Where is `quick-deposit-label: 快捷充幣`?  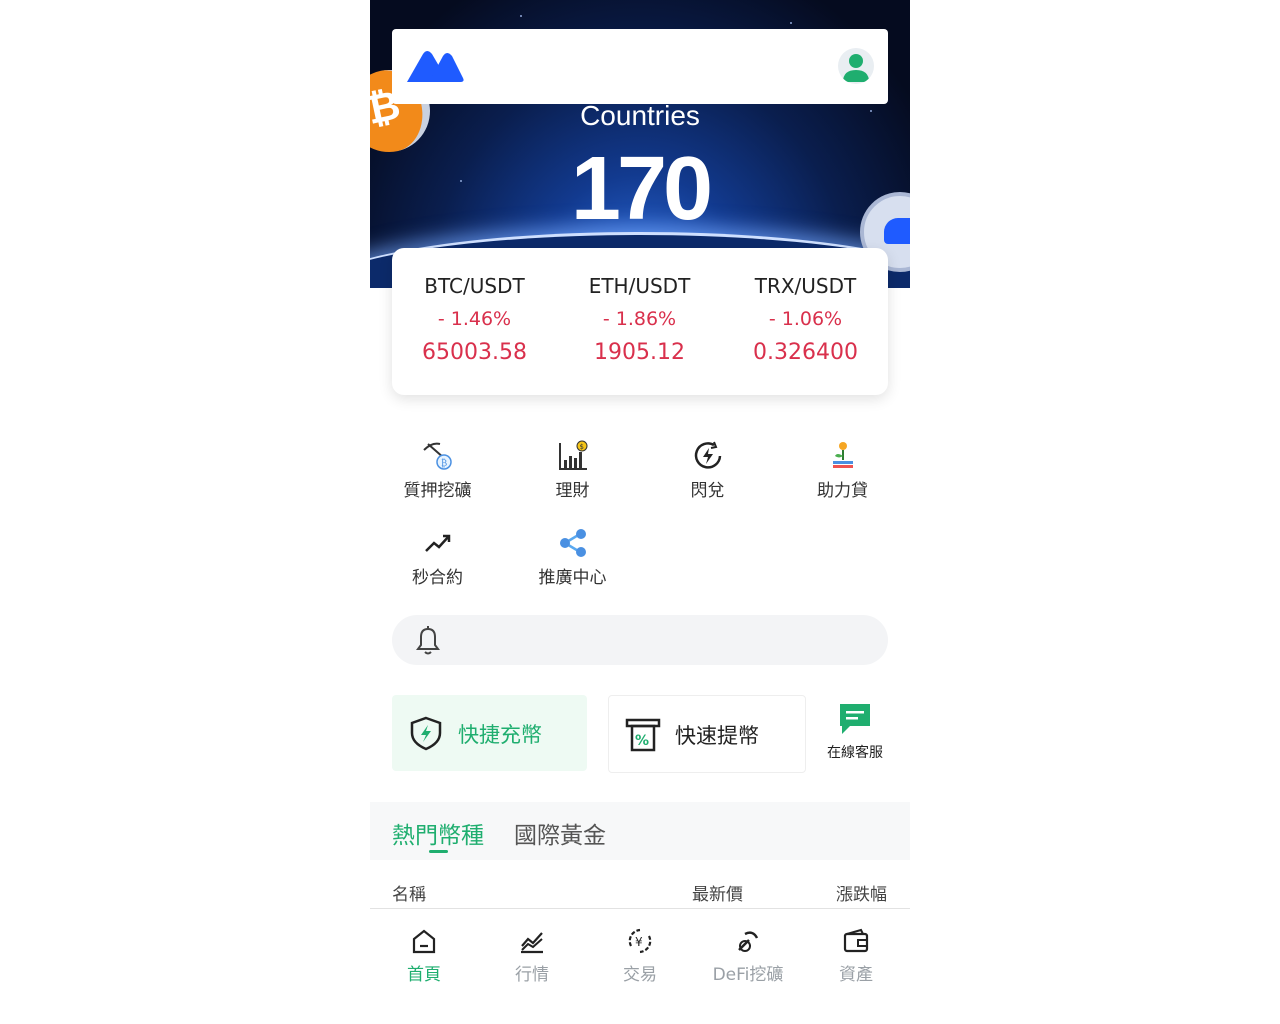 quick-deposit-label: 快捷充幣 is located at coordinates (500, 735).